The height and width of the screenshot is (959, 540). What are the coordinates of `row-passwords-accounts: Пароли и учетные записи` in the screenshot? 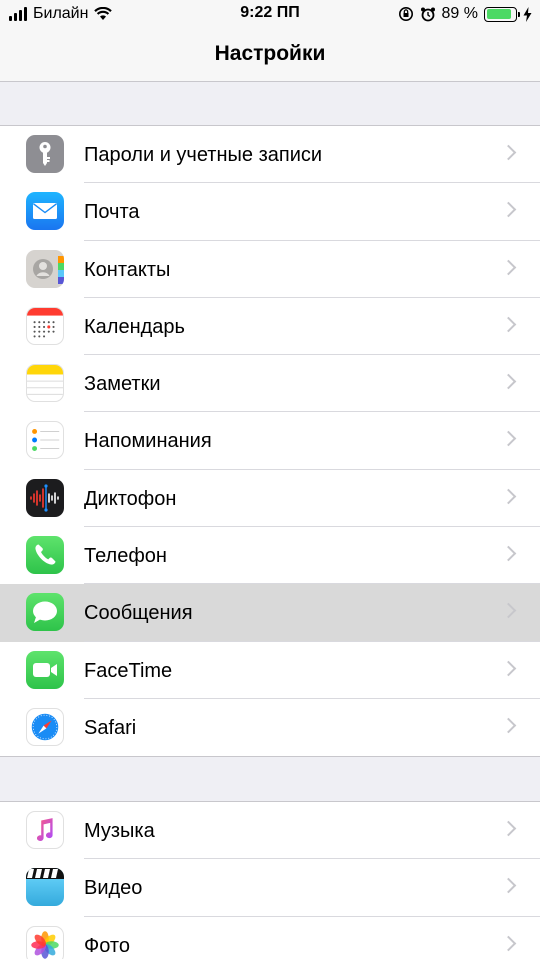 It's located at (270, 155).